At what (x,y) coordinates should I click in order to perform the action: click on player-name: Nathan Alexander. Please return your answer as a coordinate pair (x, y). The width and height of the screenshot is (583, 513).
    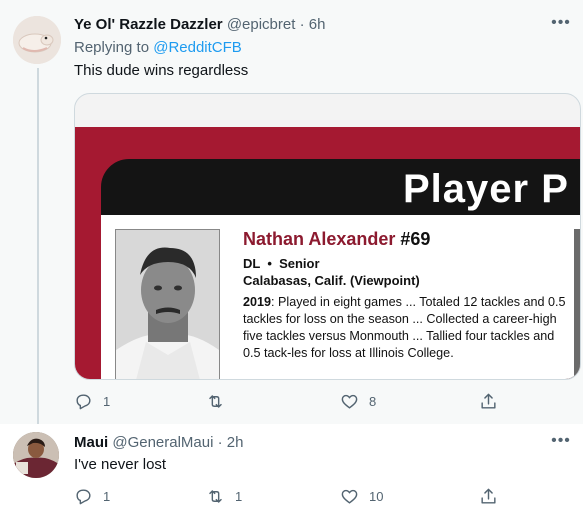
    Looking at the image, I should click on (319, 239).